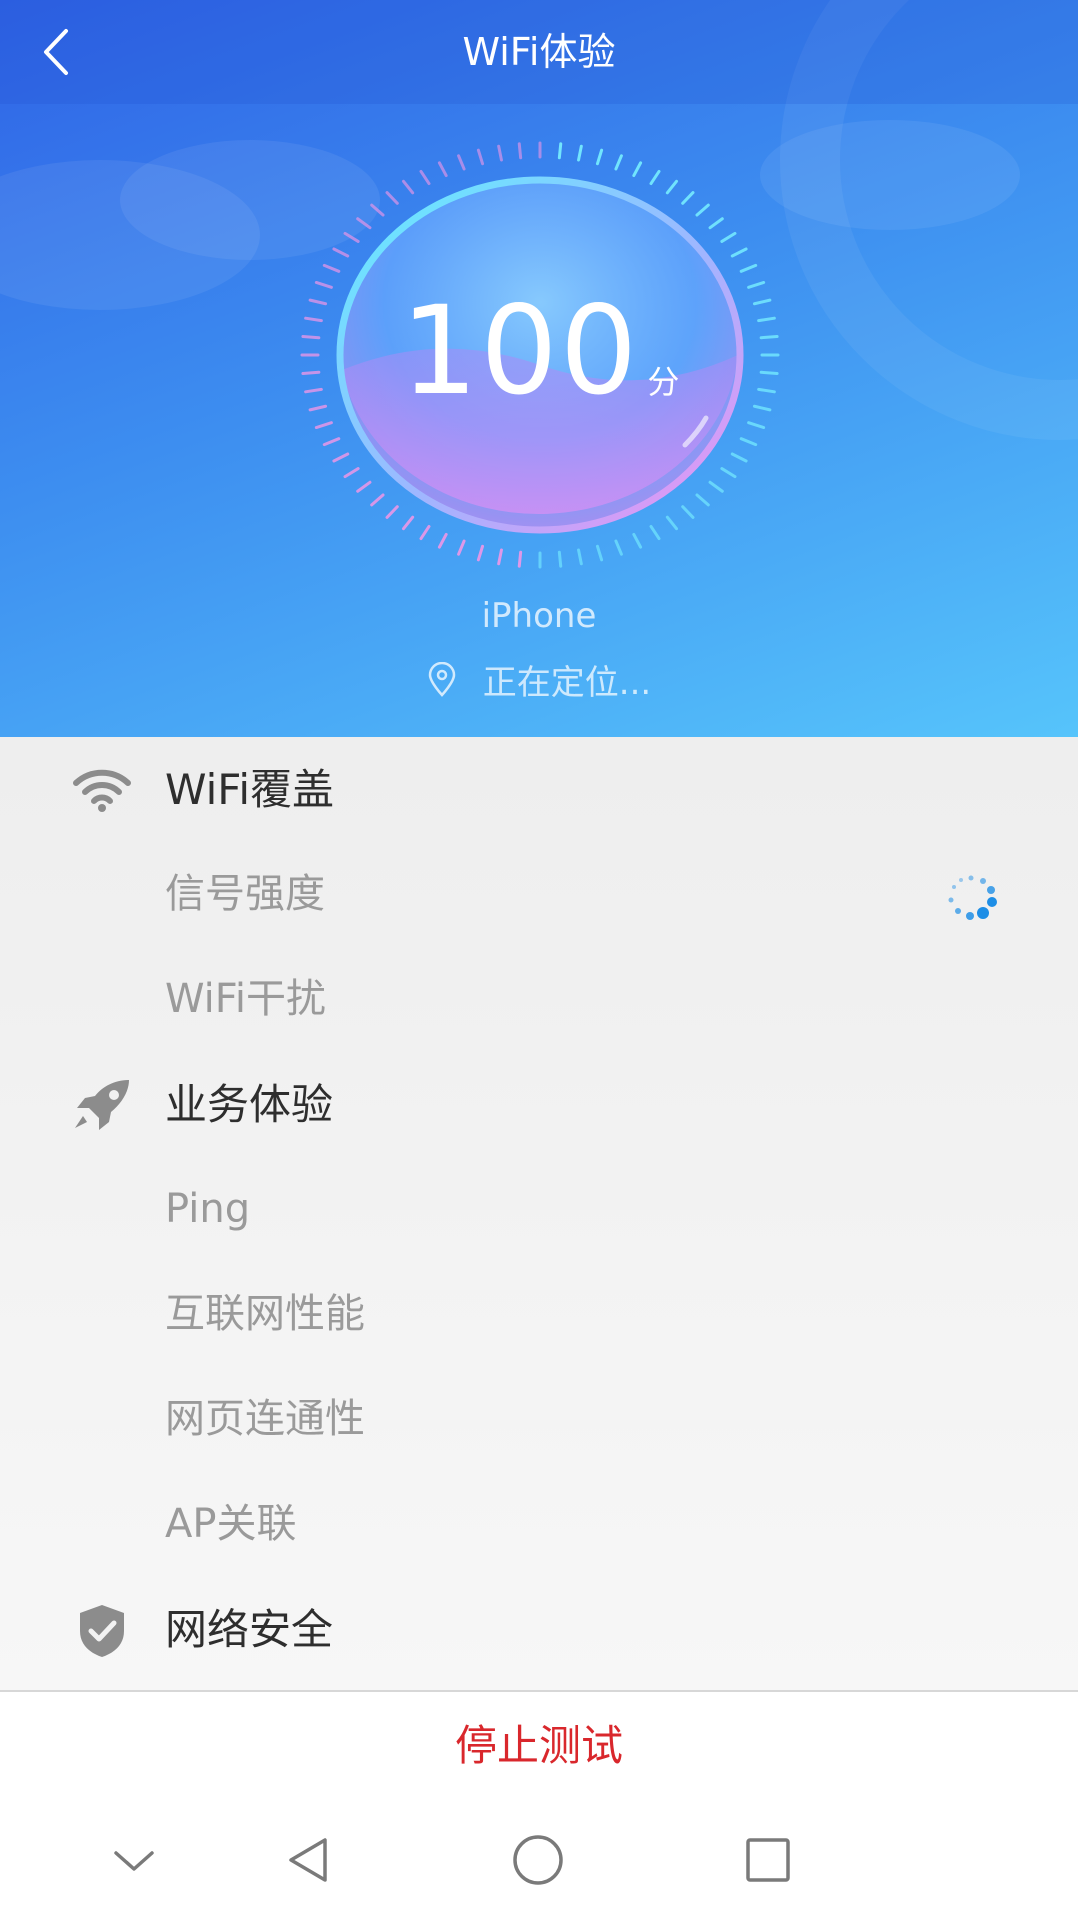 The image size is (1078, 1920). What do you see at coordinates (539, 1104) in the screenshot?
I see `section-service-experience: 业务体验` at bounding box center [539, 1104].